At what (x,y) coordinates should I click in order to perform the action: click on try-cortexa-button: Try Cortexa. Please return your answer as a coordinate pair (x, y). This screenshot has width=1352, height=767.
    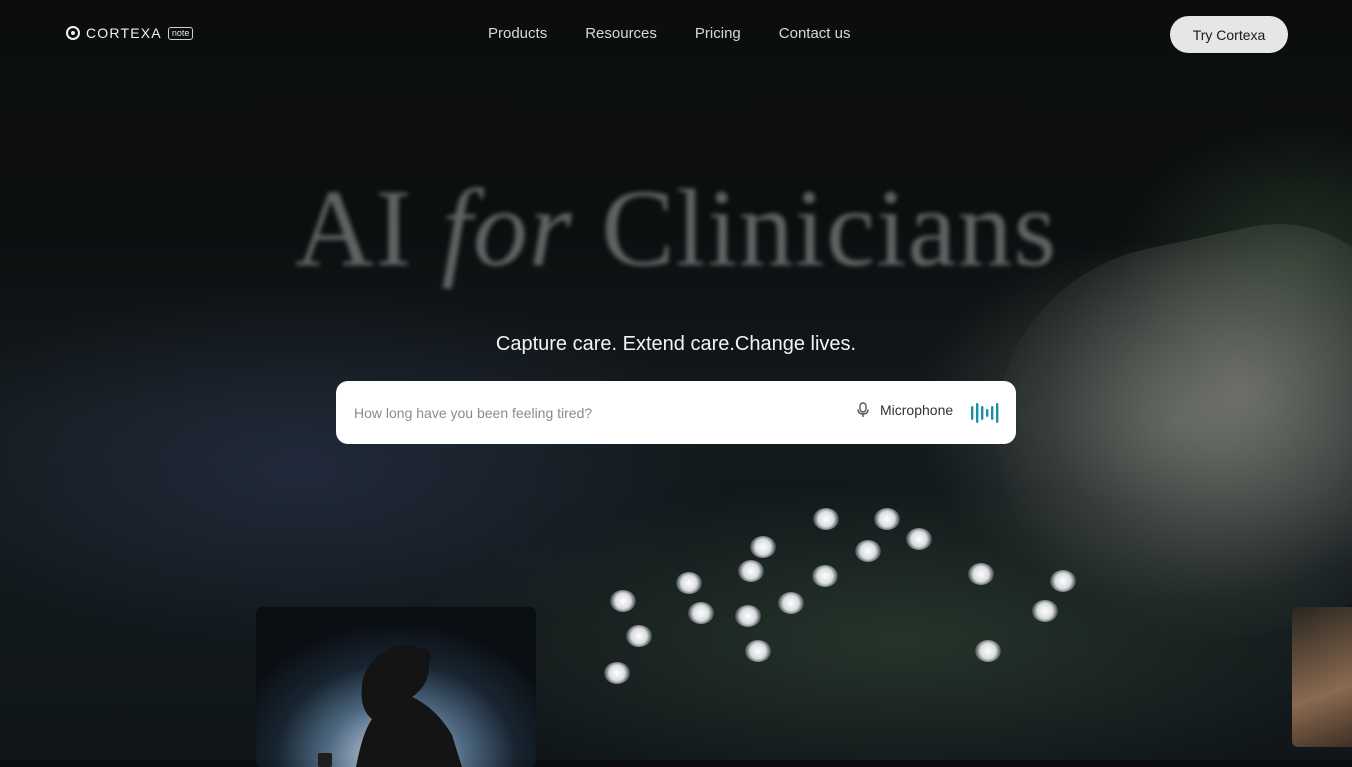
    Looking at the image, I should click on (1229, 34).